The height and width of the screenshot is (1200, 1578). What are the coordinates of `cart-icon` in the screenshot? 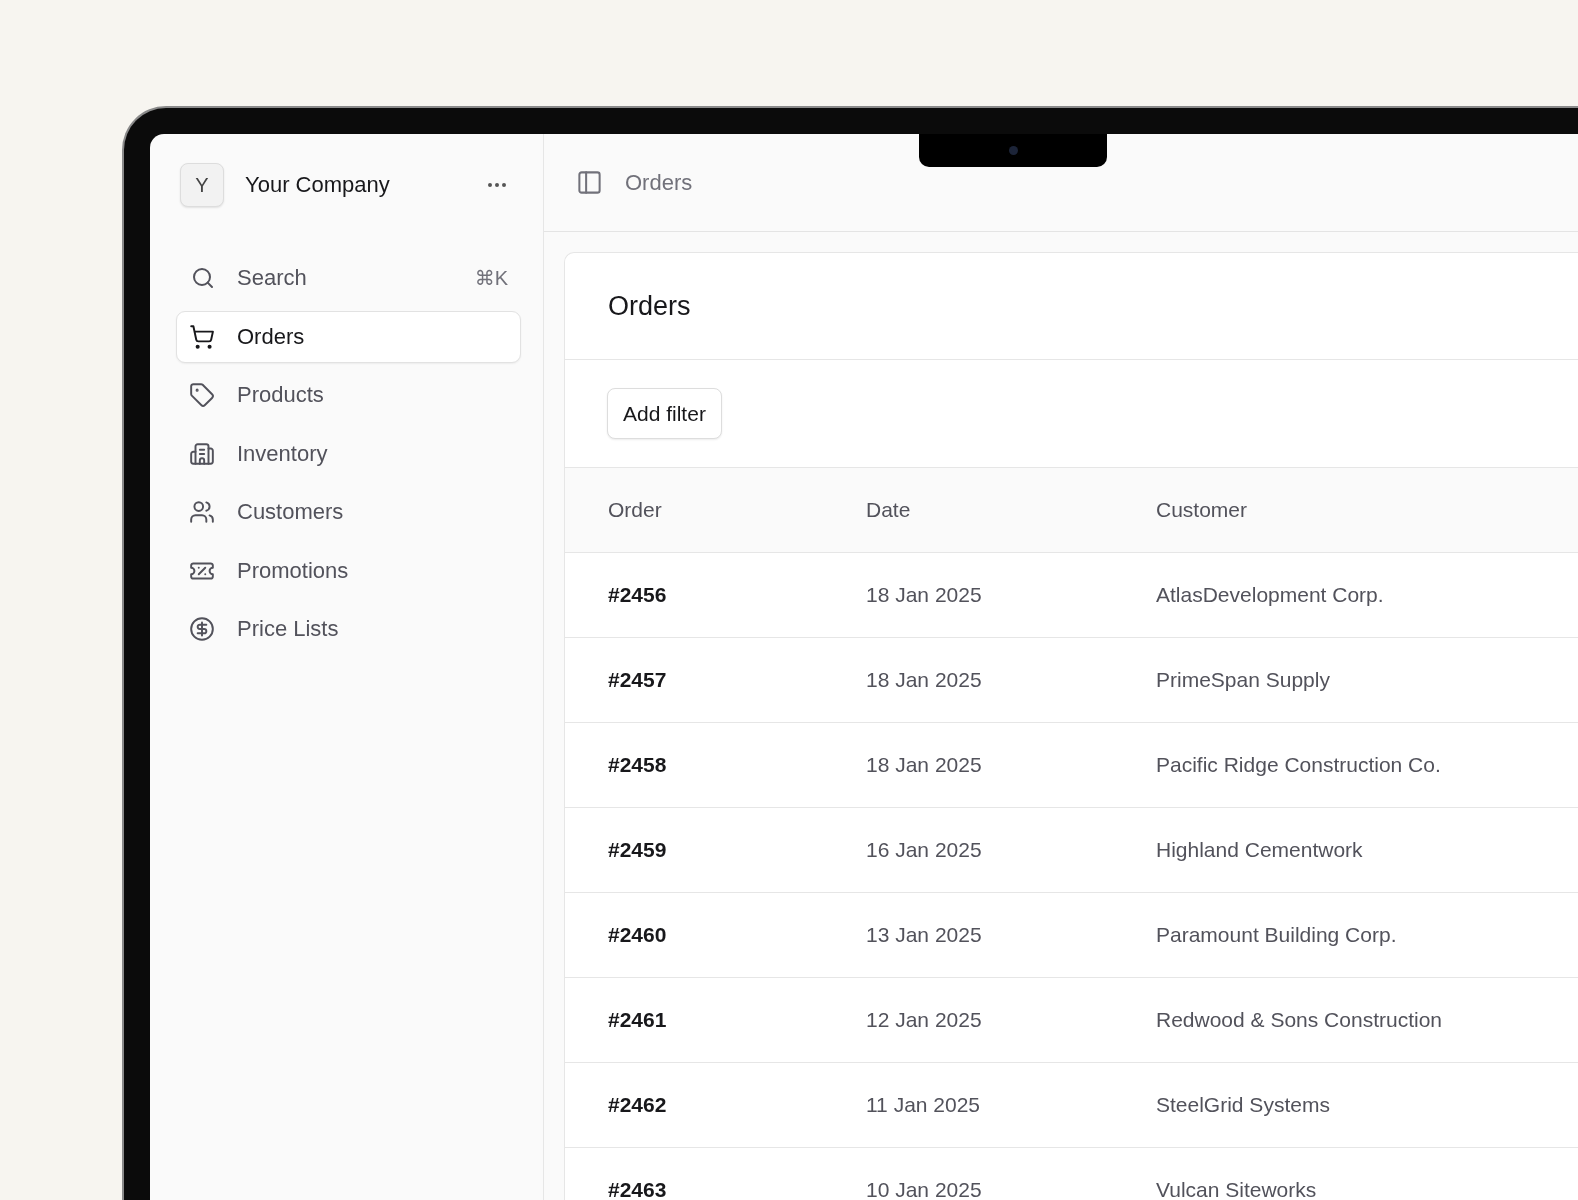 It's located at (202, 336).